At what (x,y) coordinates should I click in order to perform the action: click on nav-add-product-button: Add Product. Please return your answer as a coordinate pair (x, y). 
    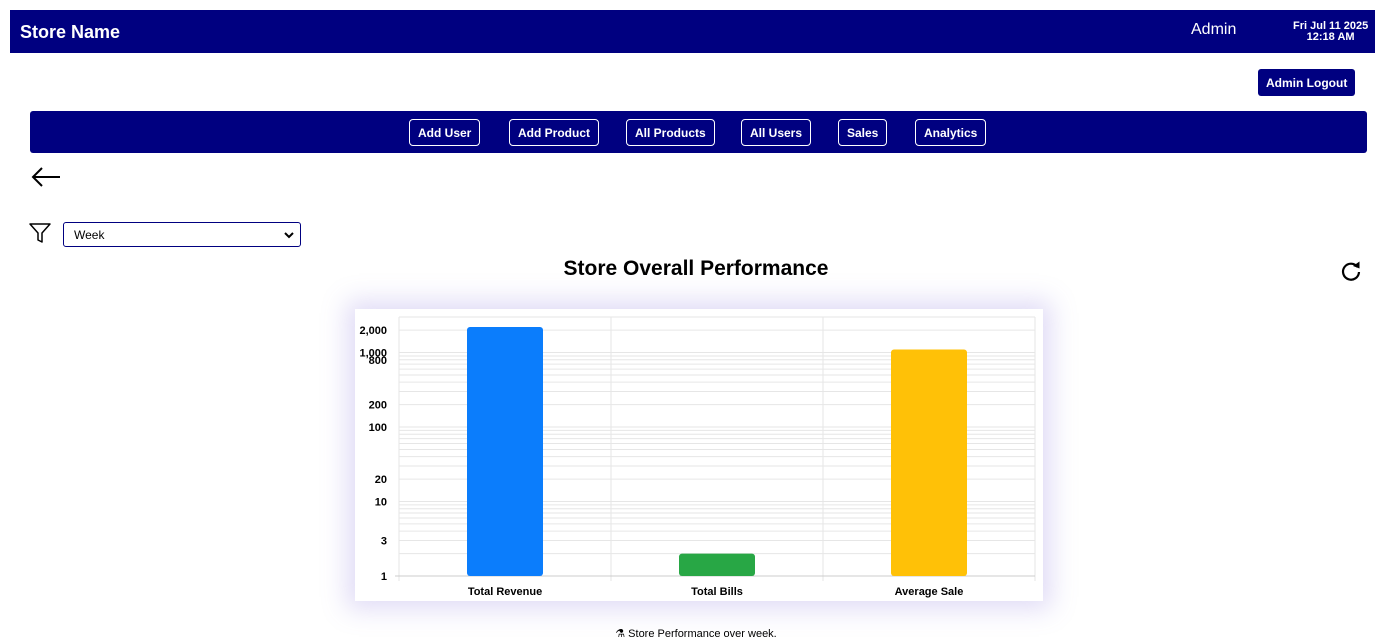
    Looking at the image, I should click on (554, 132).